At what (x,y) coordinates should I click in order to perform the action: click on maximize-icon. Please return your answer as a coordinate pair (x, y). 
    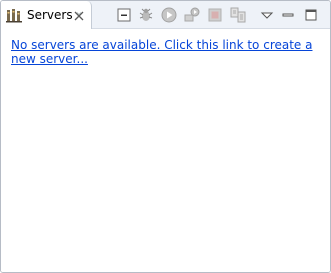
    Looking at the image, I should click on (311, 15).